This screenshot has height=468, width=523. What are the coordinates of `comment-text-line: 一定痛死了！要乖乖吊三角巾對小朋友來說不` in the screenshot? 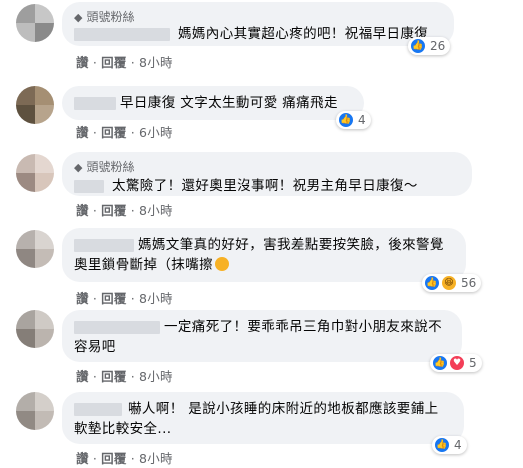 It's located at (303, 327).